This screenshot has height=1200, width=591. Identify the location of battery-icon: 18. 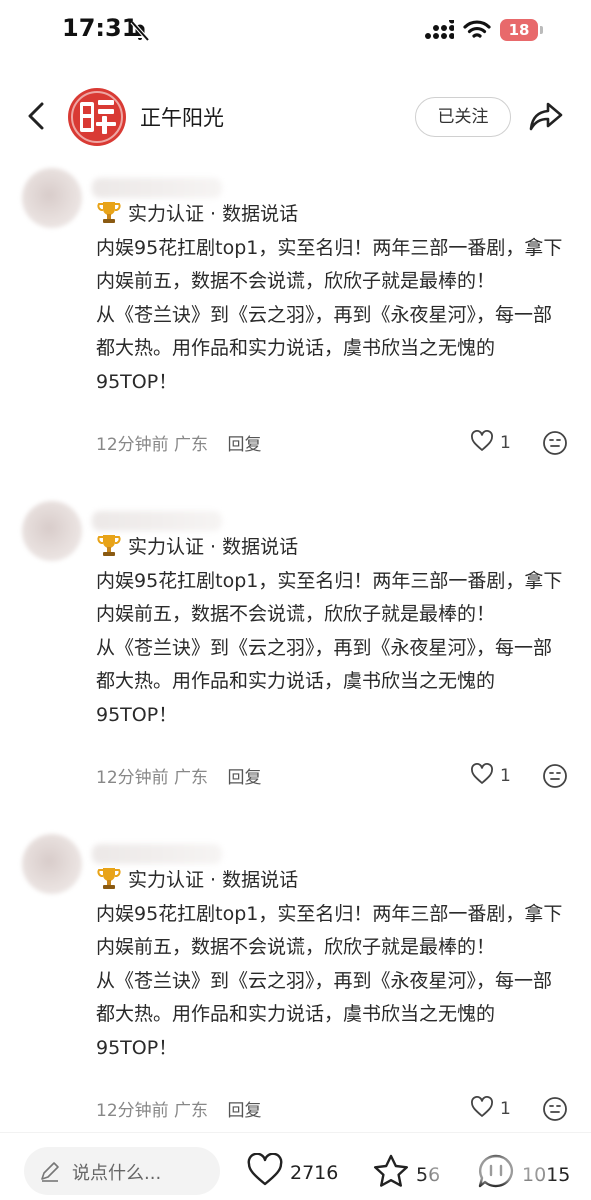
(519, 30).